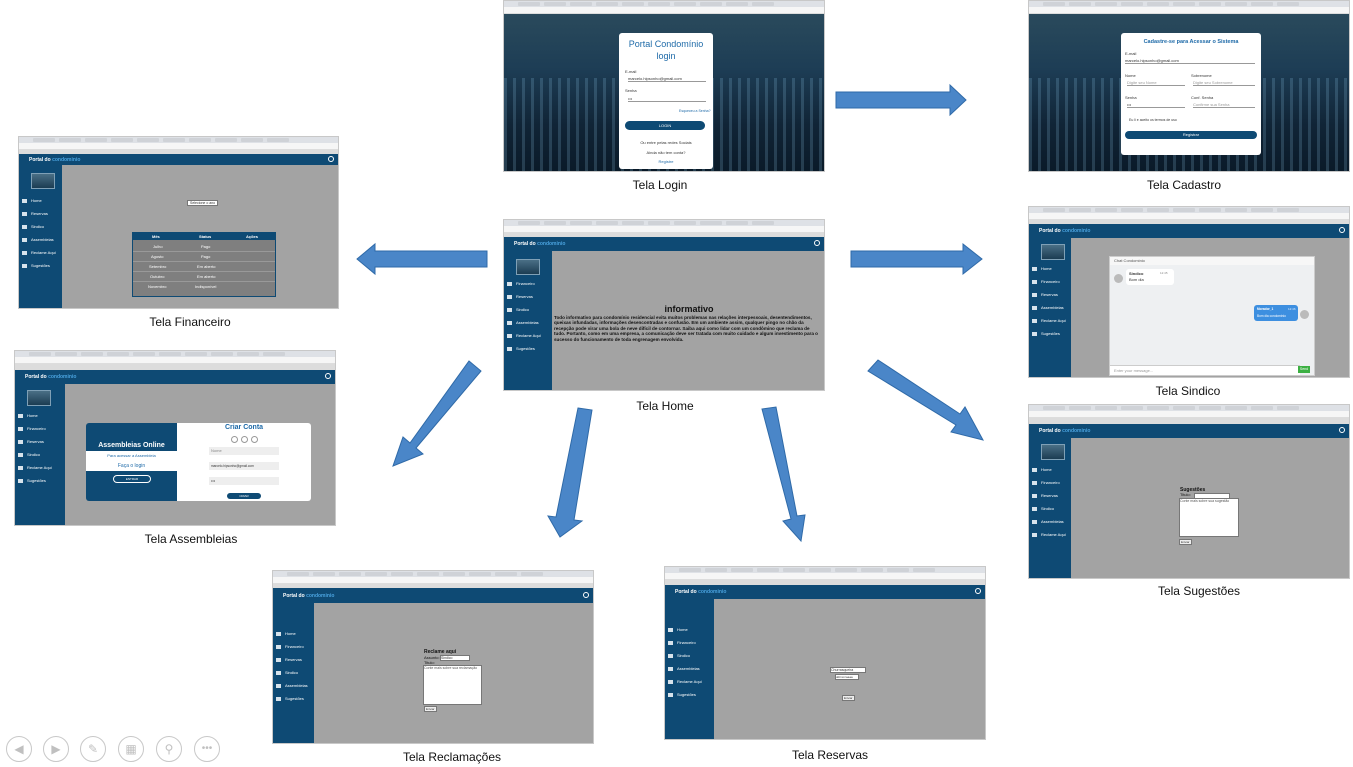 The height and width of the screenshot is (767, 1353). What do you see at coordinates (1191, 135) in the screenshot?
I see `register-button: Registrar` at bounding box center [1191, 135].